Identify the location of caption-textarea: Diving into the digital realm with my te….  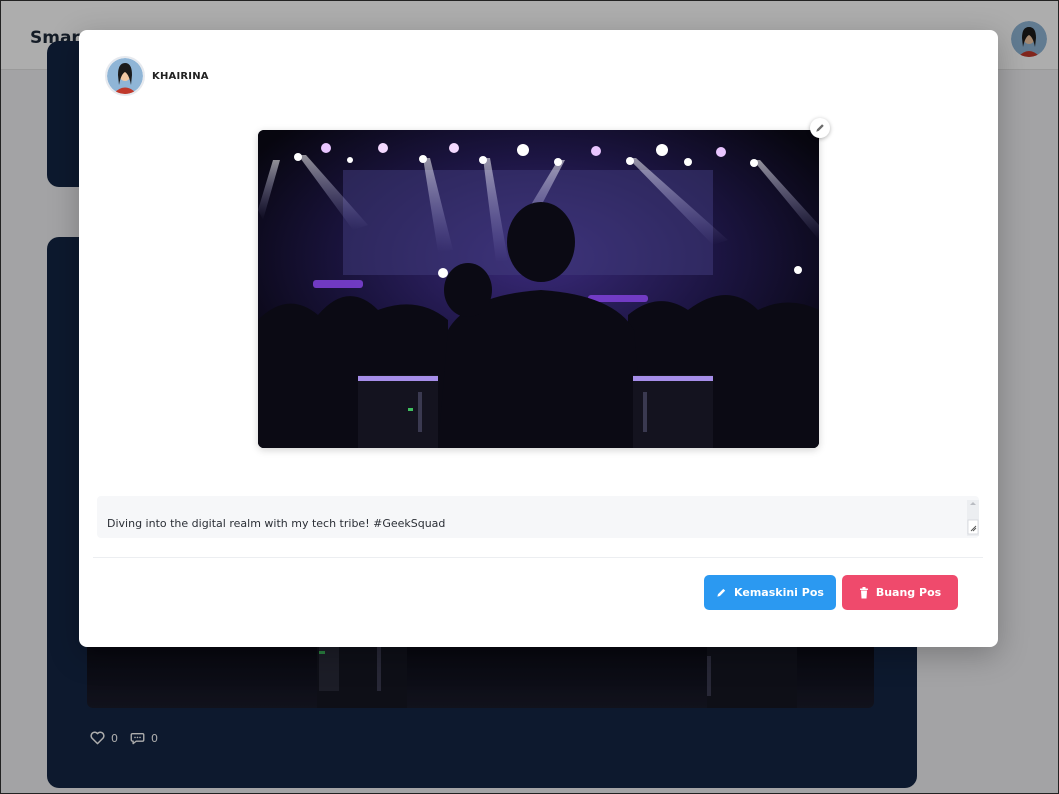
(538, 517).